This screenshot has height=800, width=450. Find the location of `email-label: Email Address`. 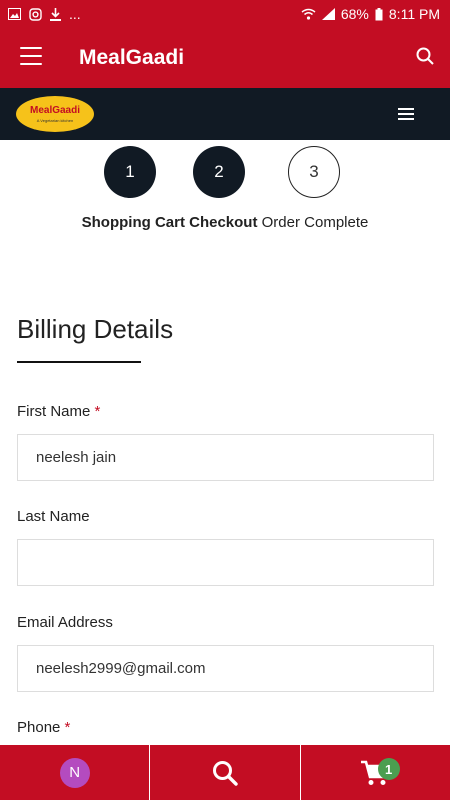

email-label: Email Address is located at coordinates (65, 622).